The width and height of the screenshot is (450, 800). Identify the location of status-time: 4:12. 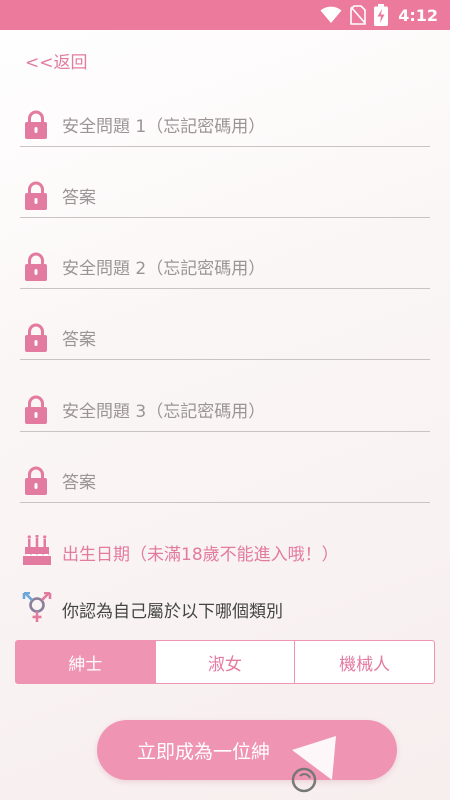
(418, 15).